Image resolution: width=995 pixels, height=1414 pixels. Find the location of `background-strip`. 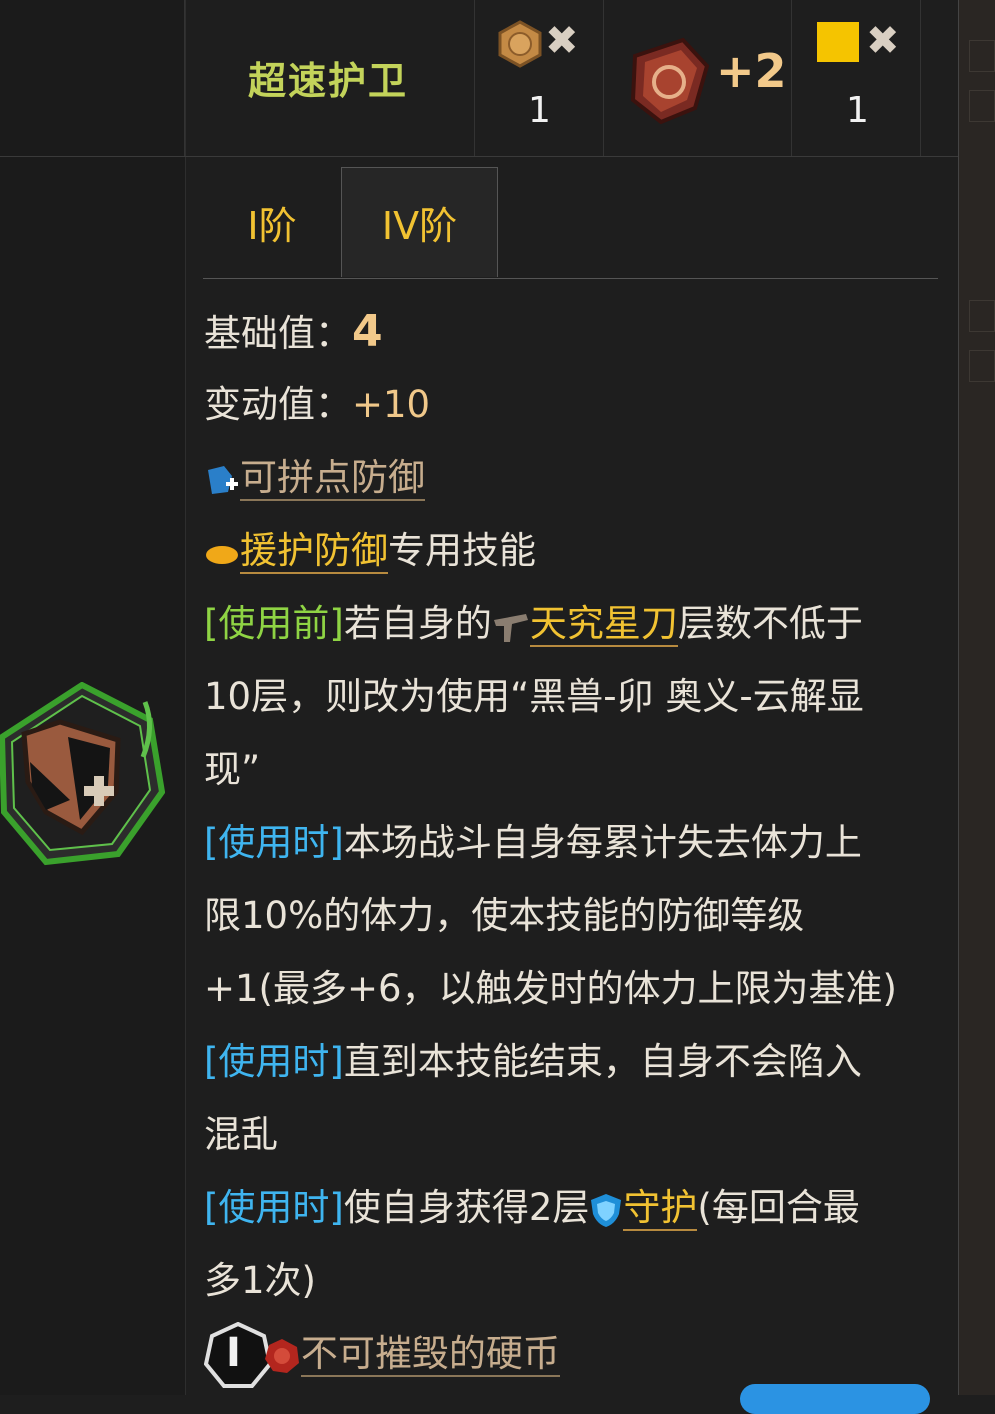

background-strip is located at coordinates (976, 697).